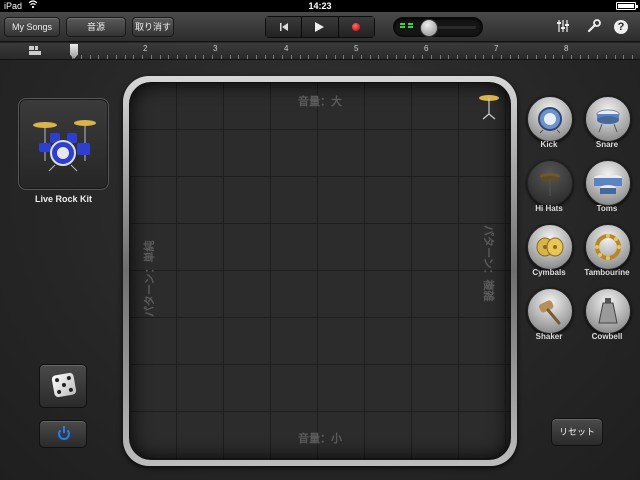 The width and height of the screenshot is (640, 480). What do you see at coordinates (320, 27) in the screenshot?
I see `play-button` at bounding box center [320, 27].